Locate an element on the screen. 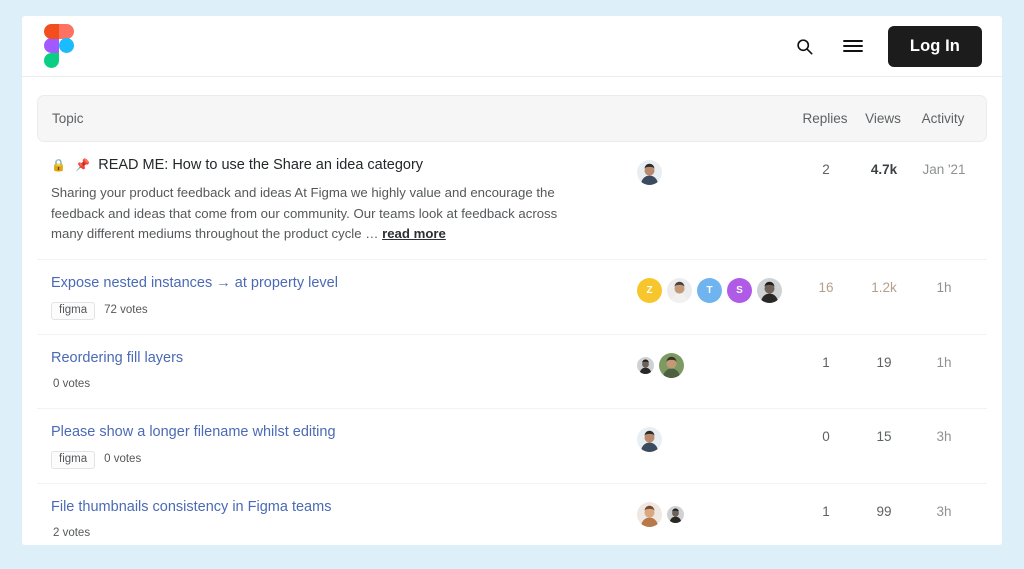 This screenshot has height=569, width=1024. views-count: 15 is located at coordinates (884, 436).